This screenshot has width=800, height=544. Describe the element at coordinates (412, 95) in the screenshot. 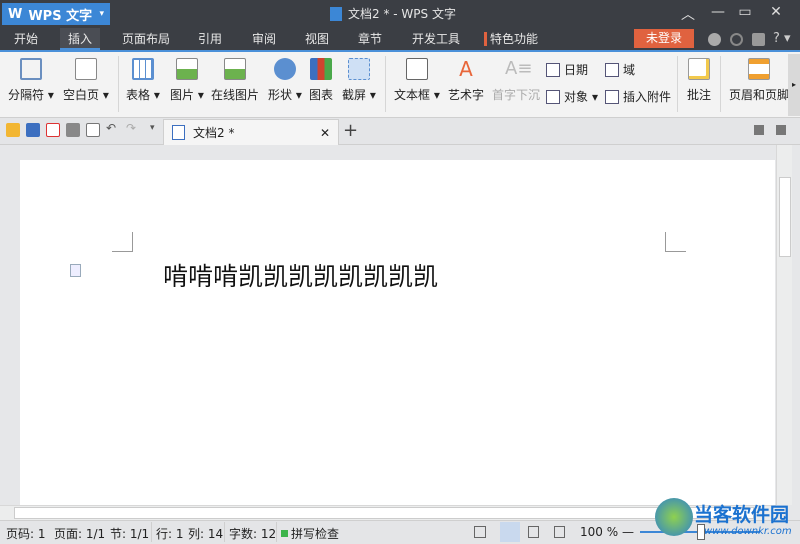

I see `label: 文本框` at that location.